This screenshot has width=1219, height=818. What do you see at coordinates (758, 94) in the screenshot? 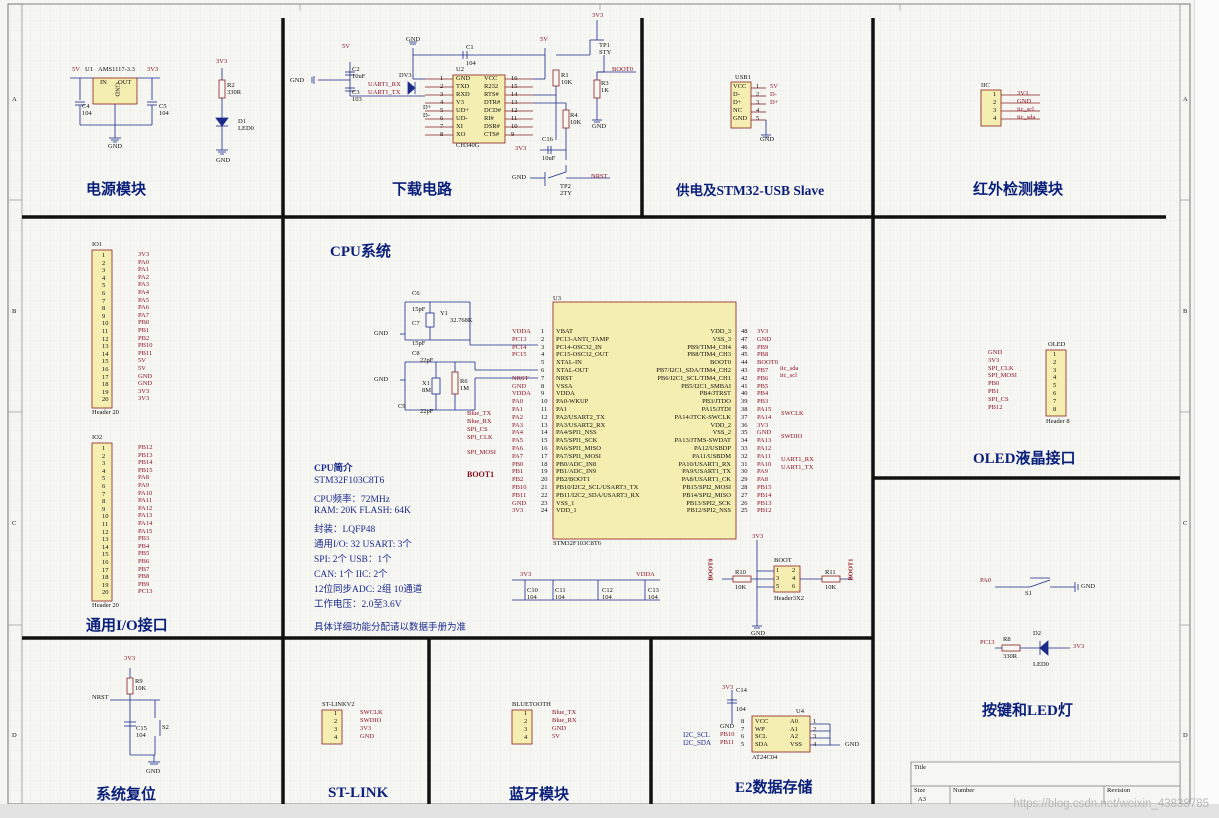
I see `usb-pin-number: 2` at bounding box center [758, 94].